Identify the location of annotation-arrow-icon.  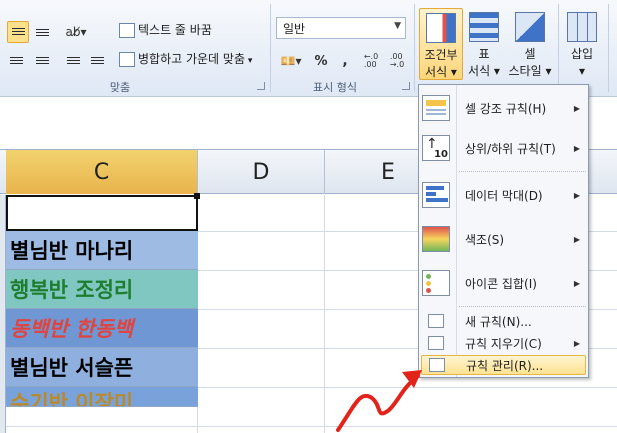
(379, 401).